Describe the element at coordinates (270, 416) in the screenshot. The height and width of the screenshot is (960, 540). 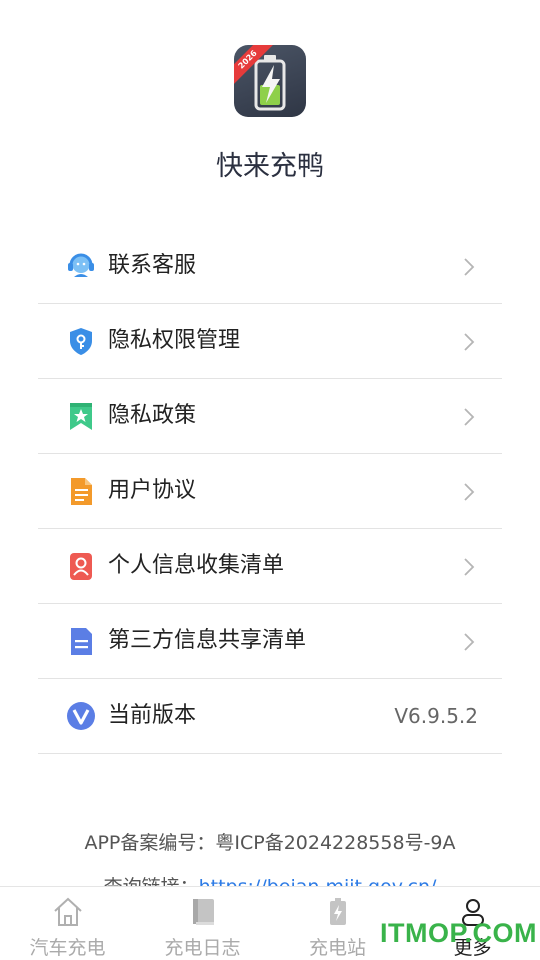
I see `menu-item-privacy-policy: 隐私政策` at that location.